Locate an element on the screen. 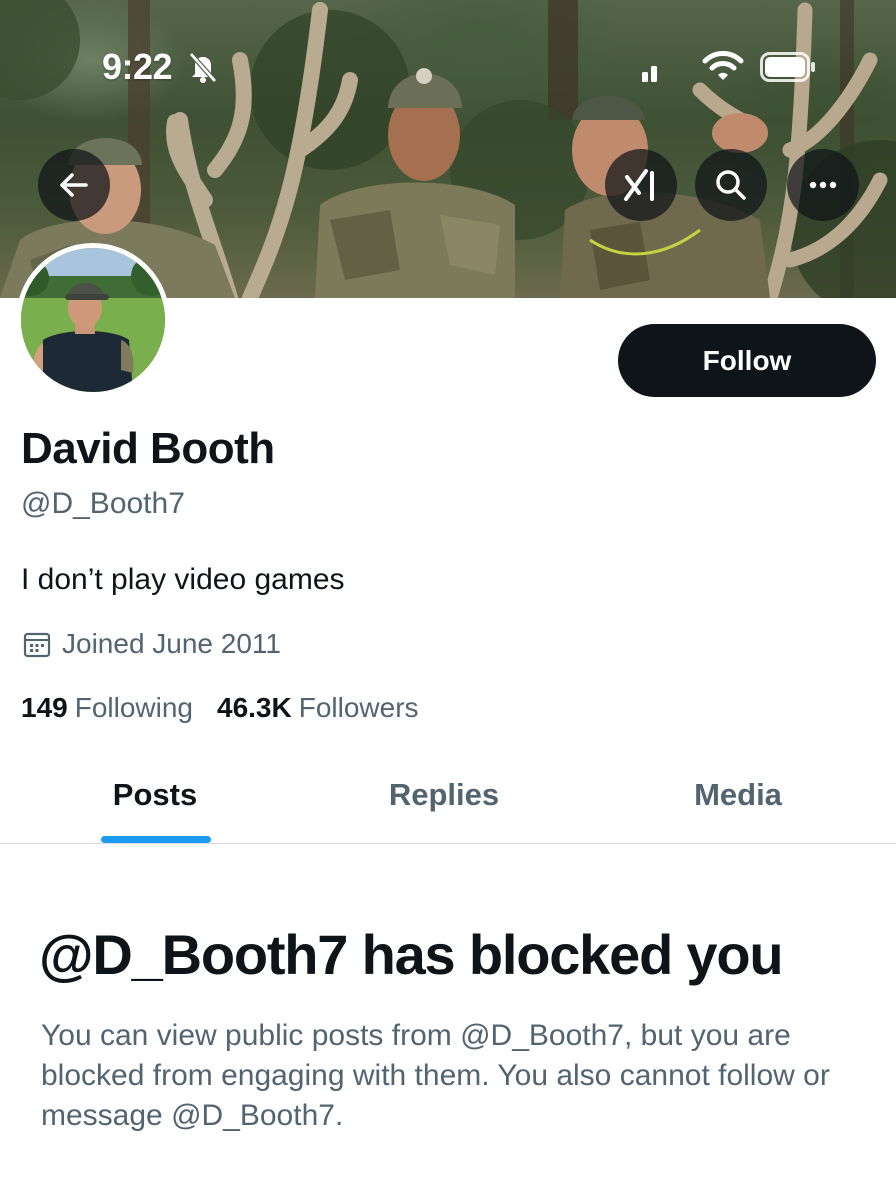 The height and width of the screenshot is (1200, 896). more-options-button is located at coordinates (823, 185).